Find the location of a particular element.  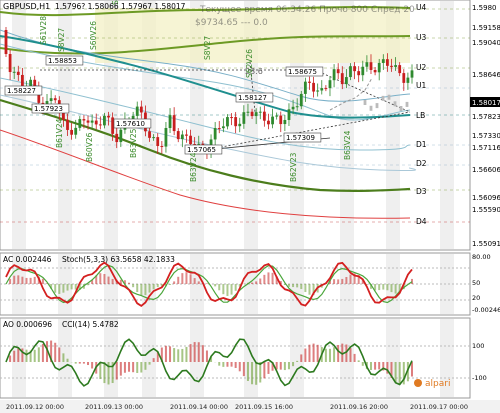

alpari-logo-mark is located at coordinates (418, 383).